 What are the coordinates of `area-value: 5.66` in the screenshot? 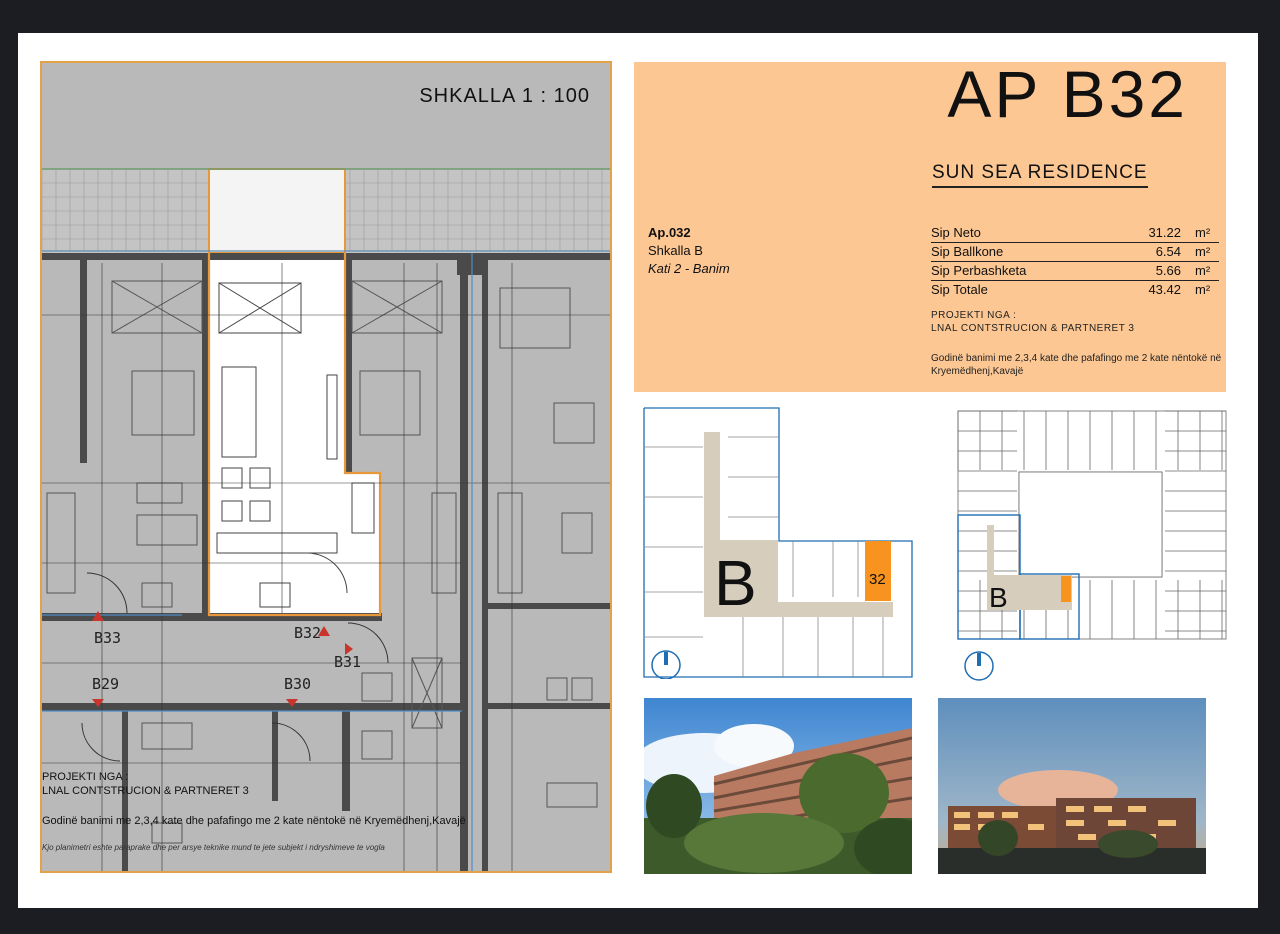 It's located at (1168, 270).